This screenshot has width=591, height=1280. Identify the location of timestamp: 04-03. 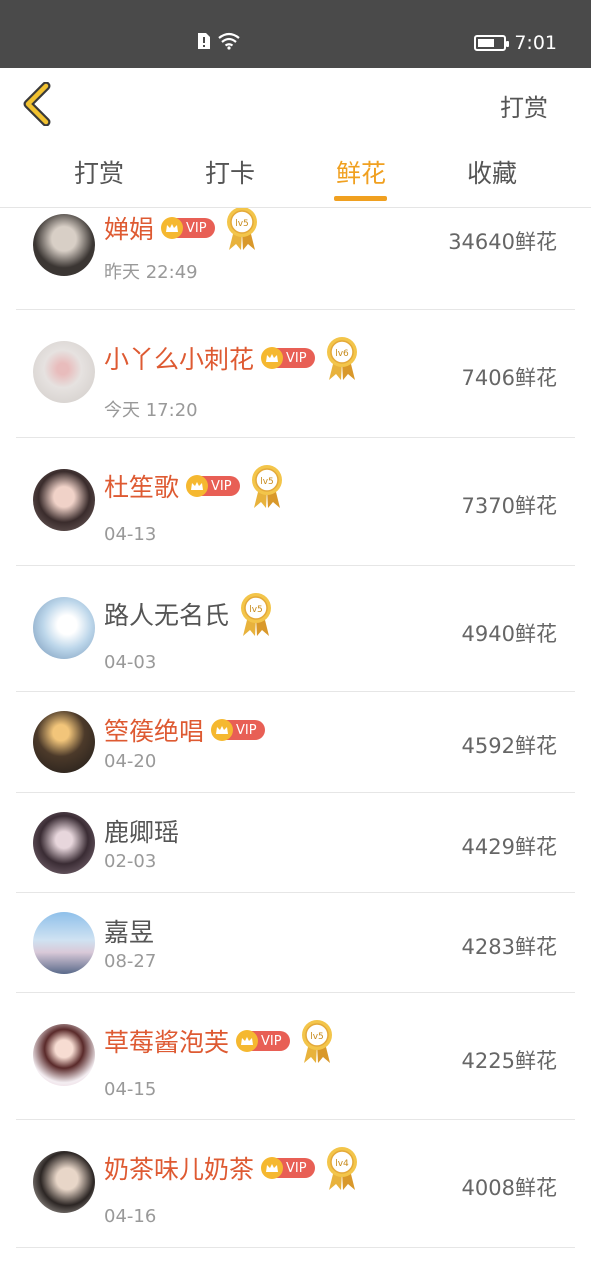
(130, 662).